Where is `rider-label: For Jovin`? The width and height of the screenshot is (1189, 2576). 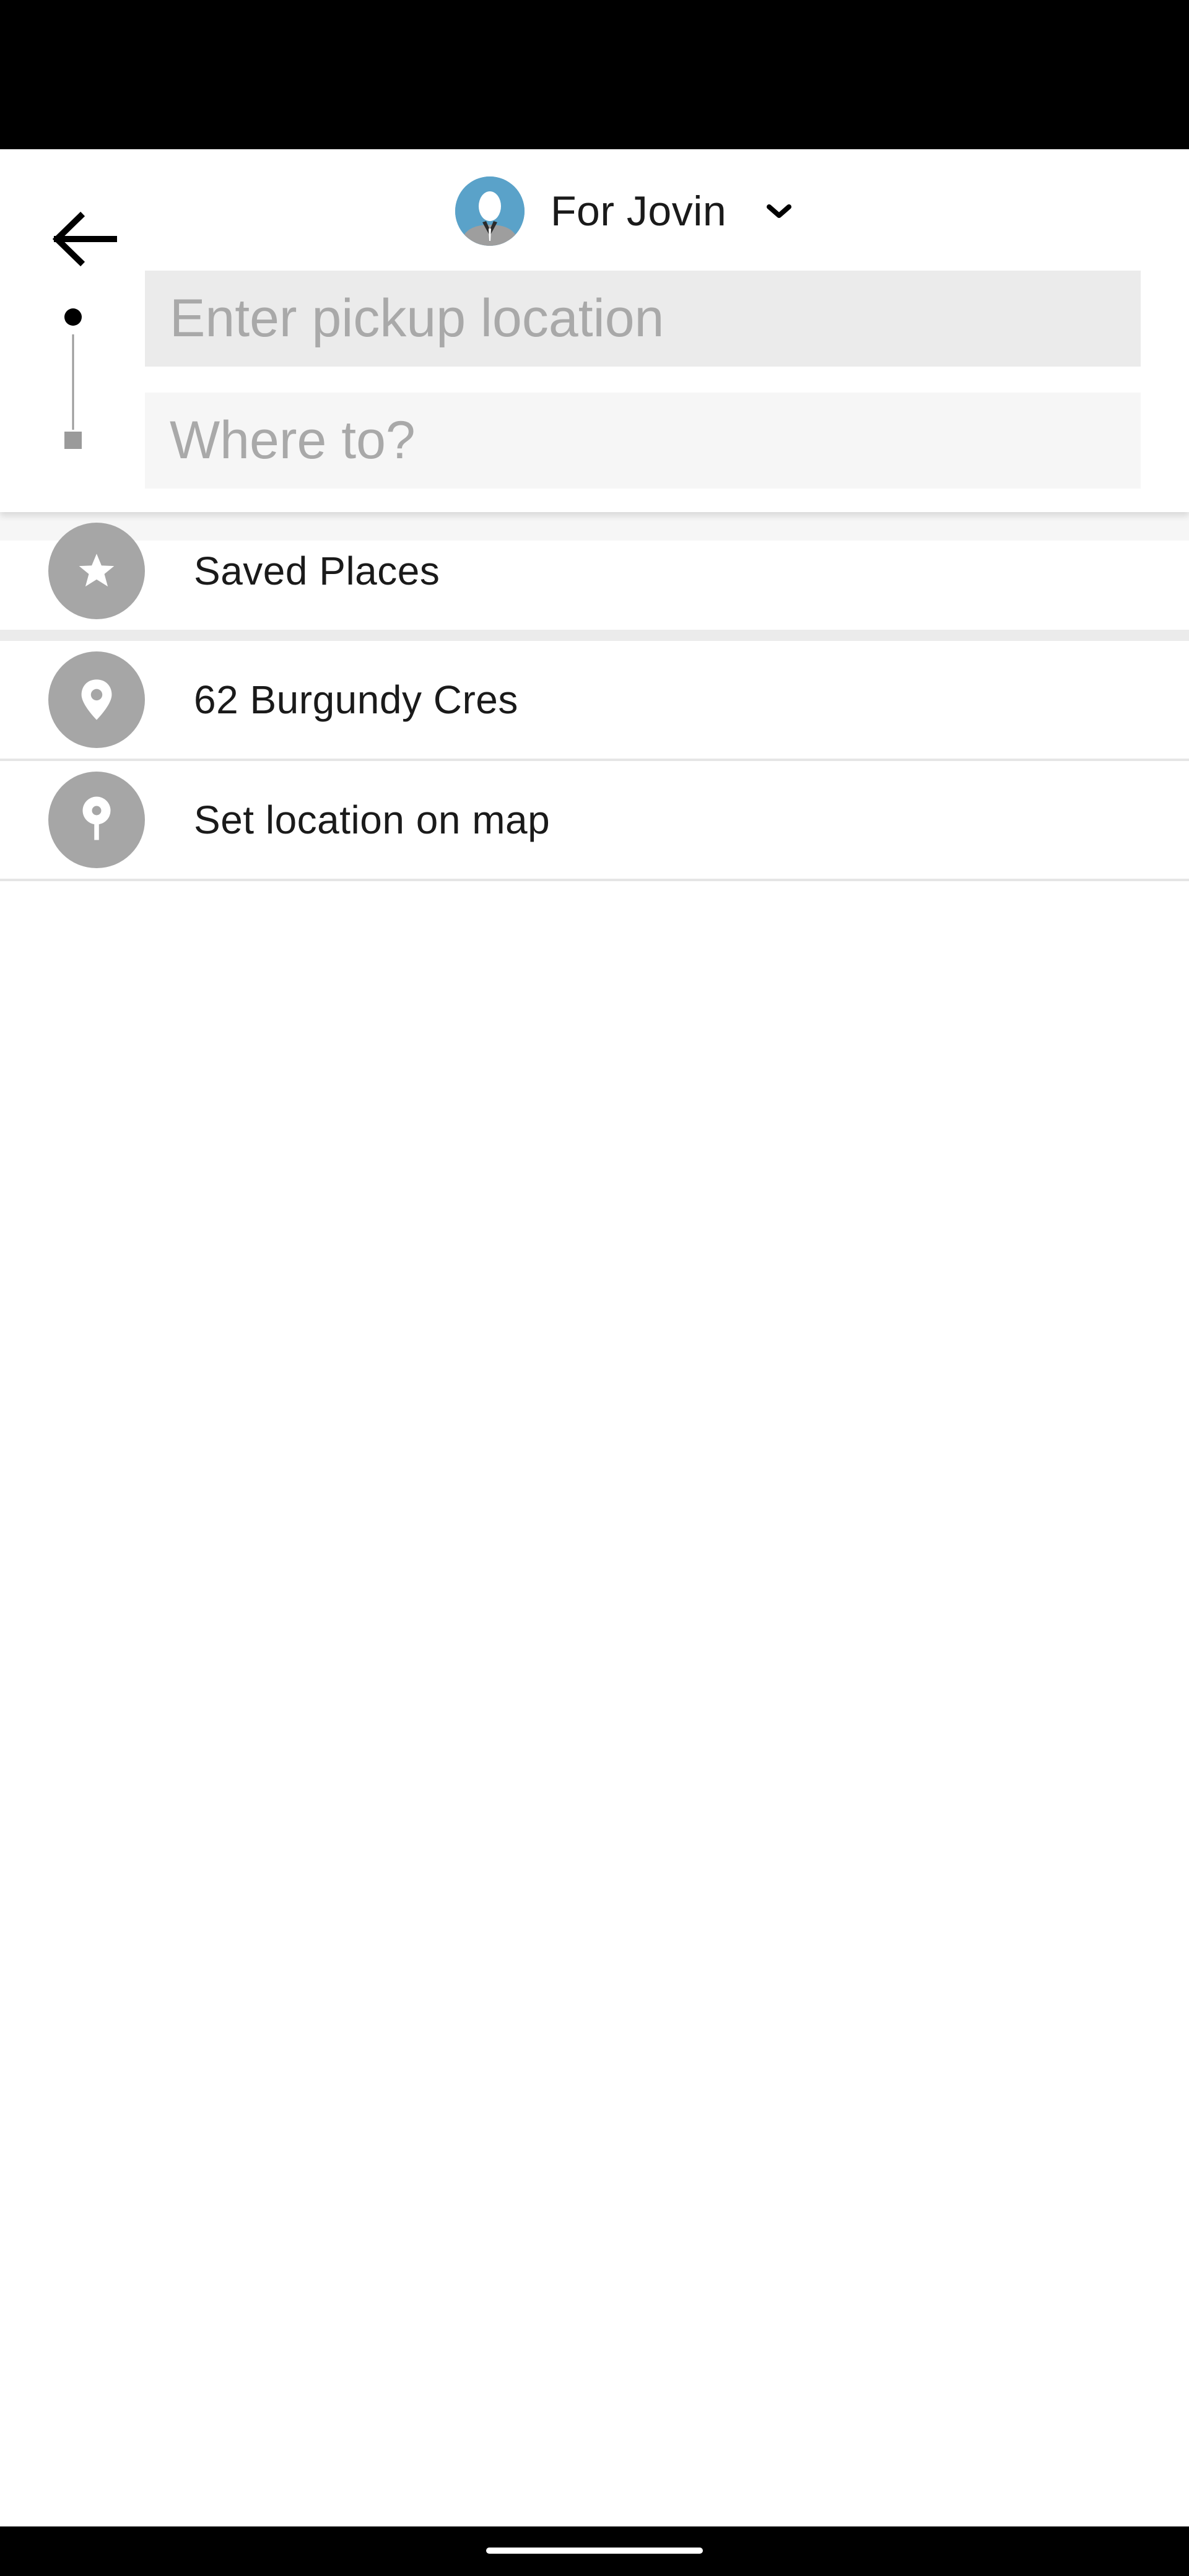 rider-label: For Jovin is located at coordinates (639, 211).